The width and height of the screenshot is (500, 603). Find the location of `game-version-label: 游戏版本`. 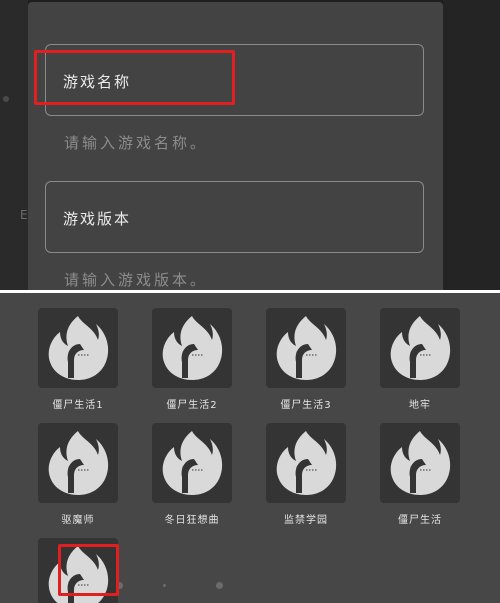

game-version-label: 游戏版本 is located at coordinates (97, 219).